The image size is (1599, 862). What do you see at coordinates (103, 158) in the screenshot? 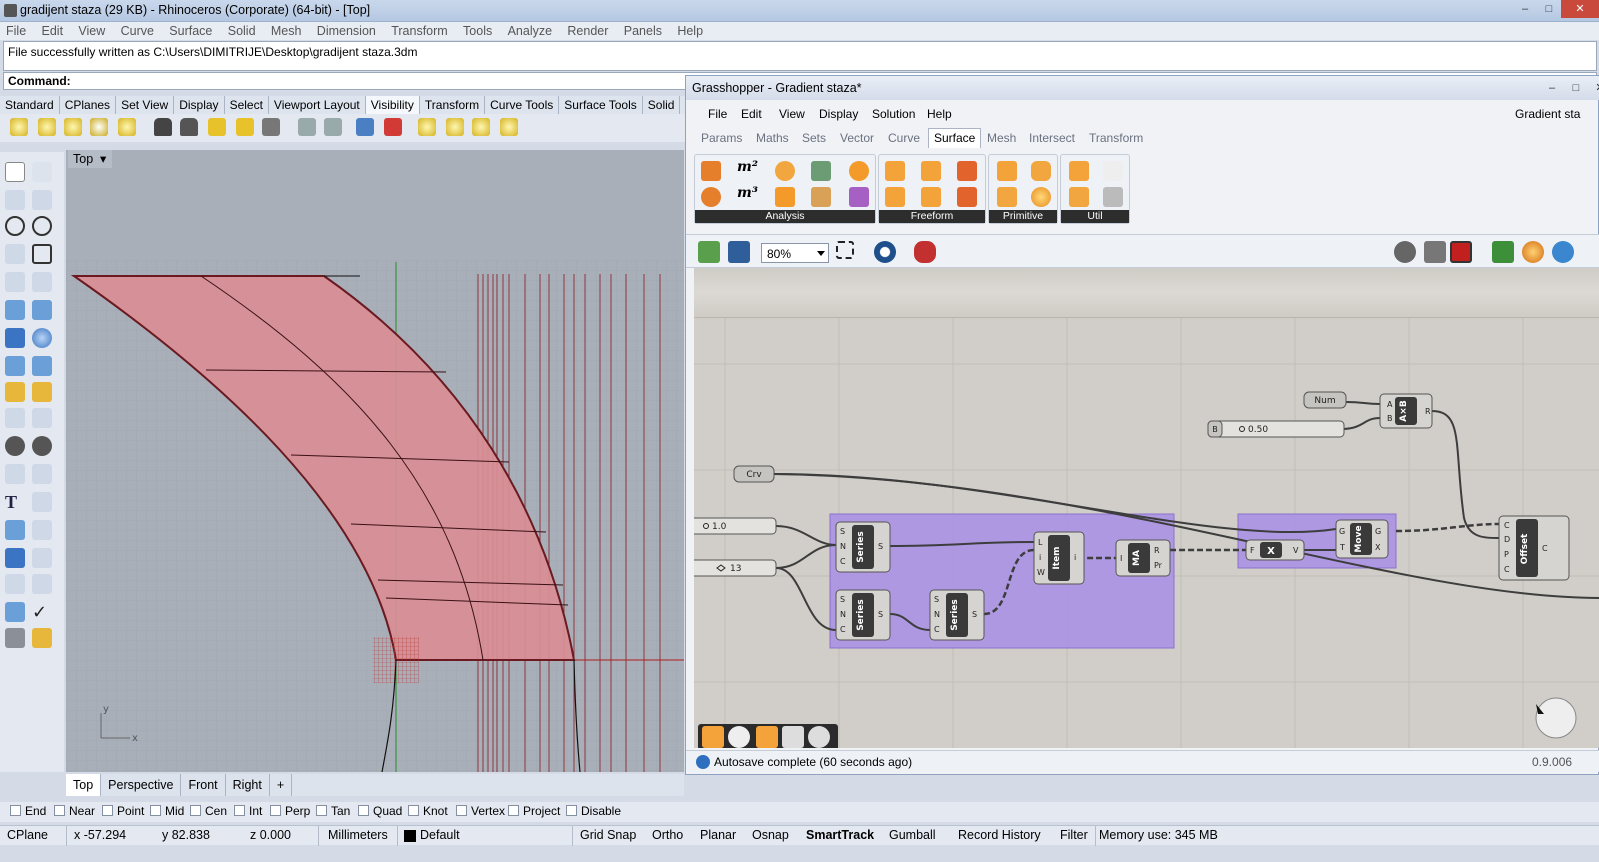
I see `chevron-down-icon: ▾` at bounding box center [103, 158].